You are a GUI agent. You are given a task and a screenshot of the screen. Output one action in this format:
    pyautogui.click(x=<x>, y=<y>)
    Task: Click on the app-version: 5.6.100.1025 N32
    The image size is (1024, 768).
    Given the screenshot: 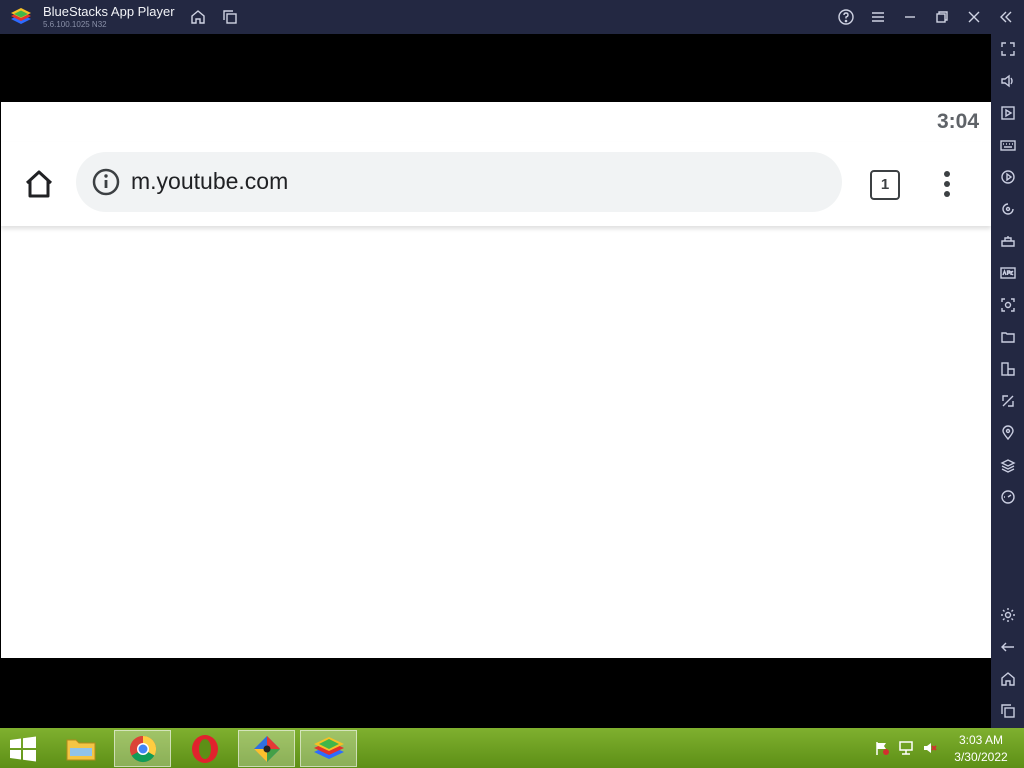 What is the action you would take?
    pyautogui.click(x=75, y=24)
    